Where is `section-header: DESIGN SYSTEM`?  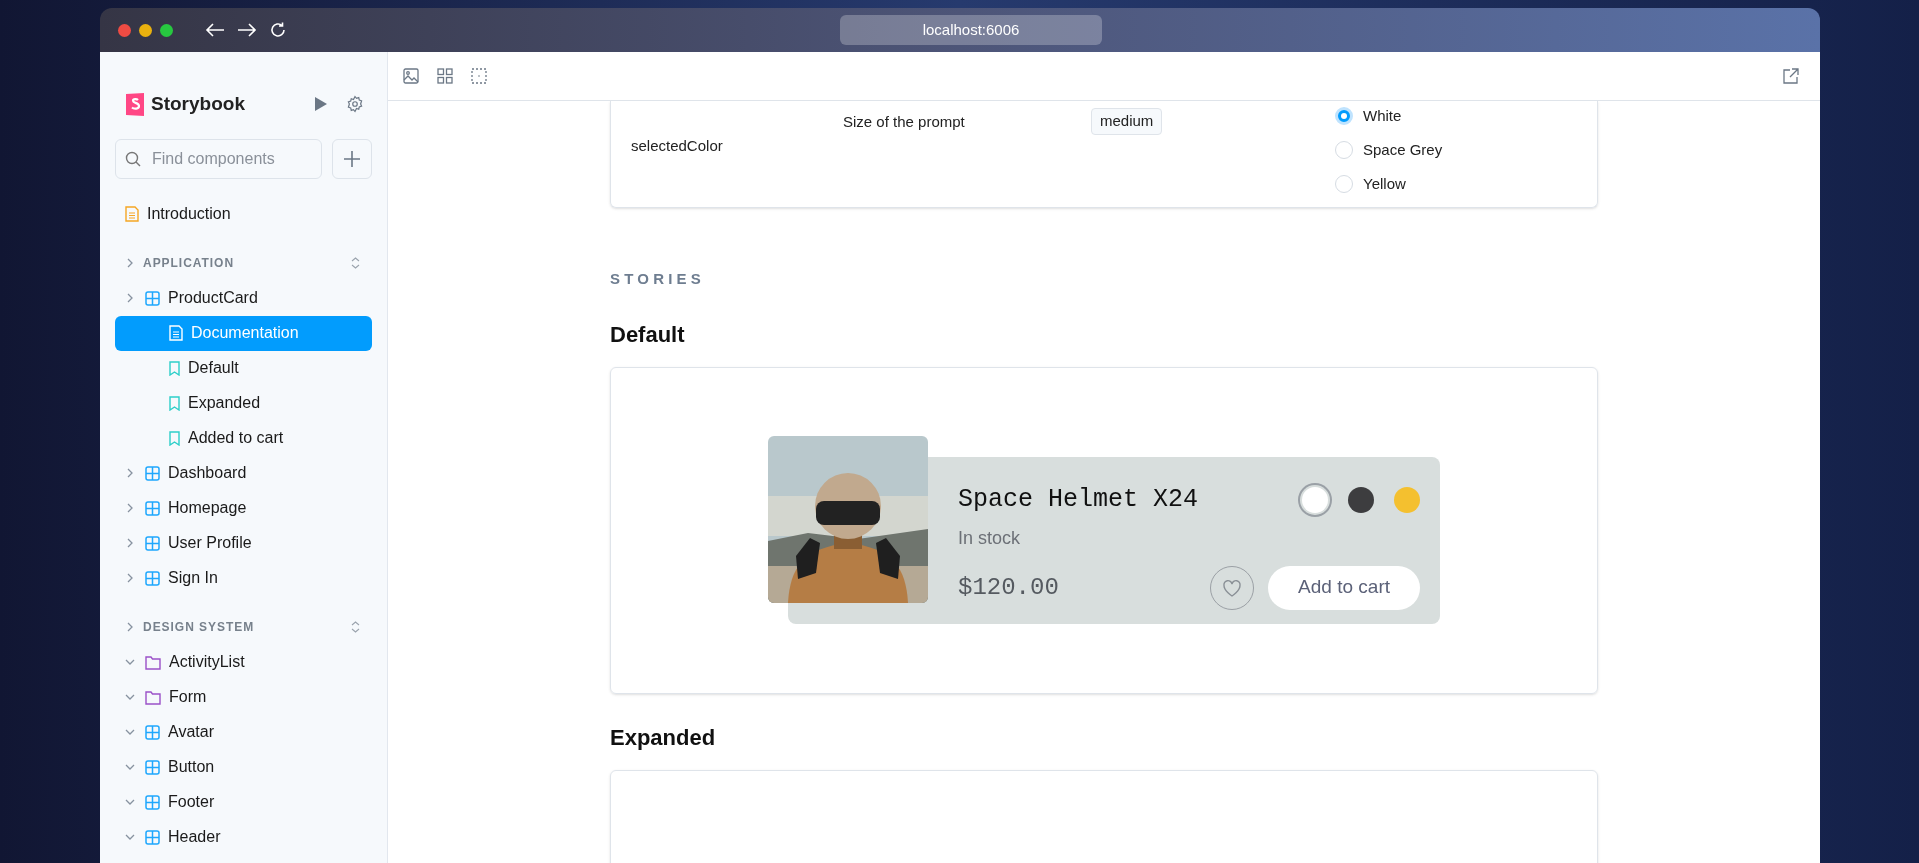
section-header: DESIGN SYSTEM is located at coordinates (243, 627).